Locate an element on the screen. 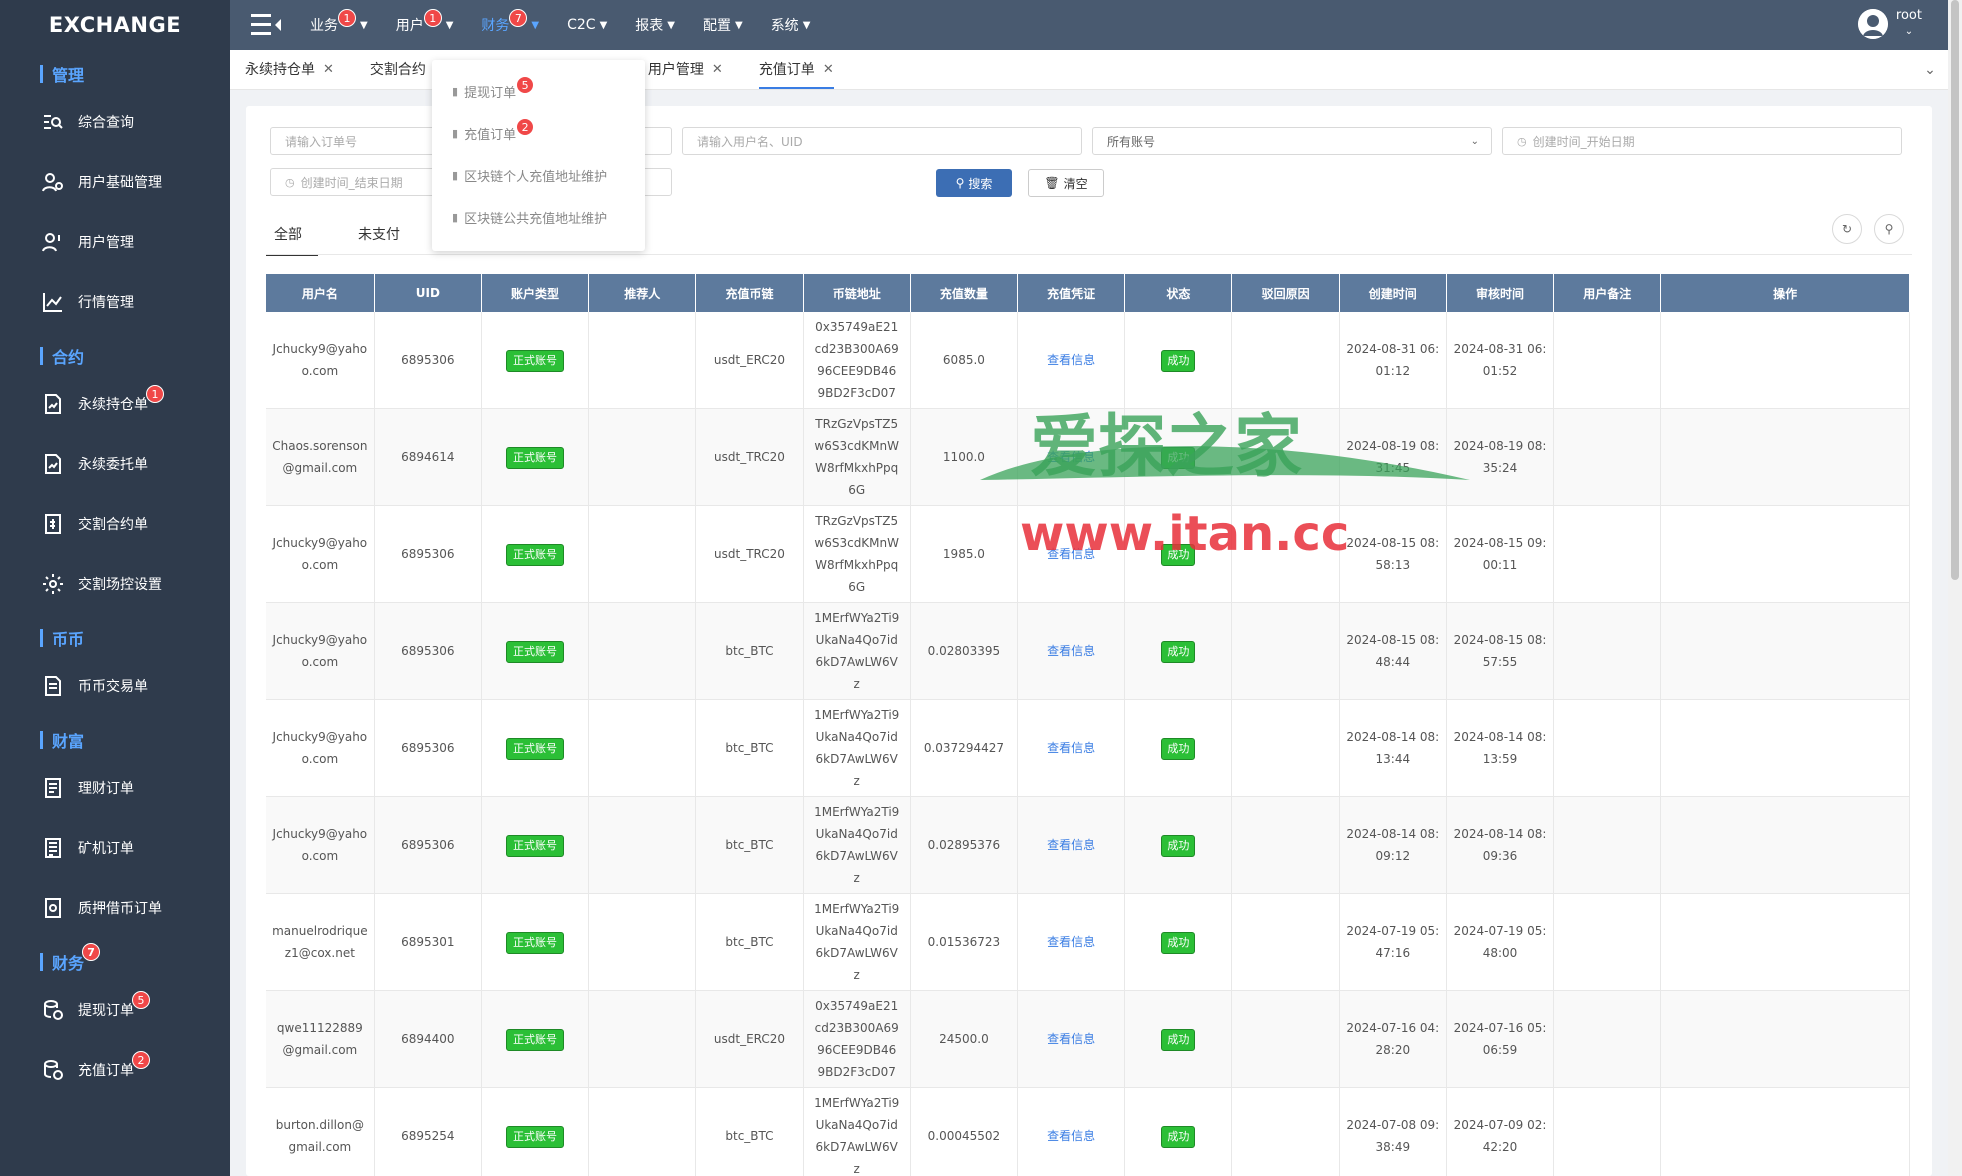 Image resolution: width=1962 pixels, height=1176 pixels. column-header: 币链地址 is located at coordinates (857, 293).